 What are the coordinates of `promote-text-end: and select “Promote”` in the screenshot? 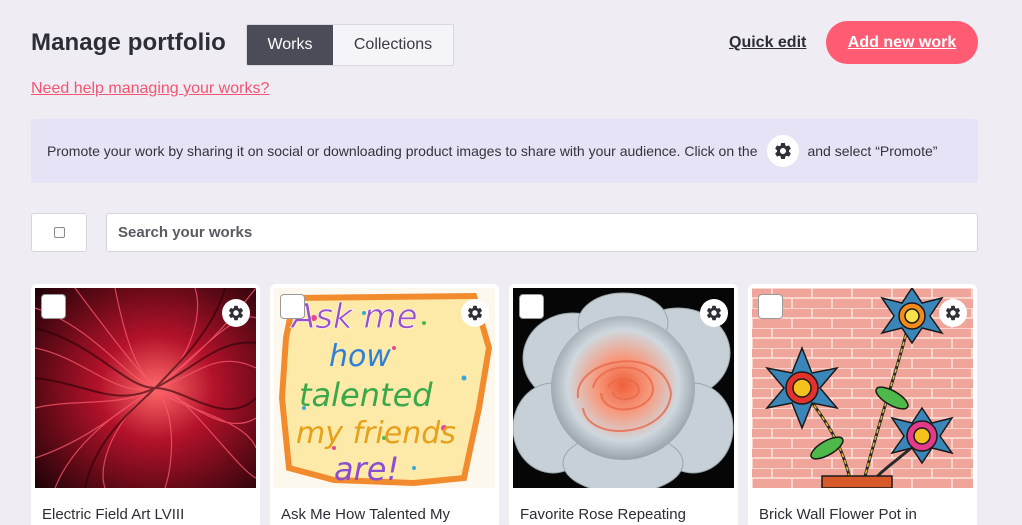 It's located at (872, 151).